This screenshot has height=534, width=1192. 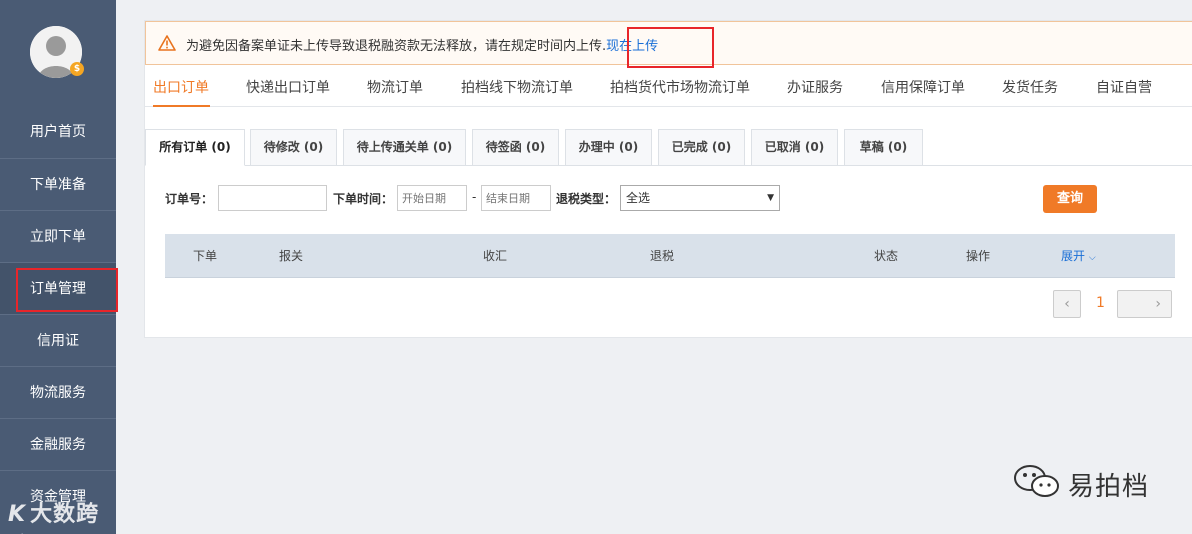 I want to click on tab-forwarder-market-orders: 拍档货代市场物流订单, so click(x=680, y=87).